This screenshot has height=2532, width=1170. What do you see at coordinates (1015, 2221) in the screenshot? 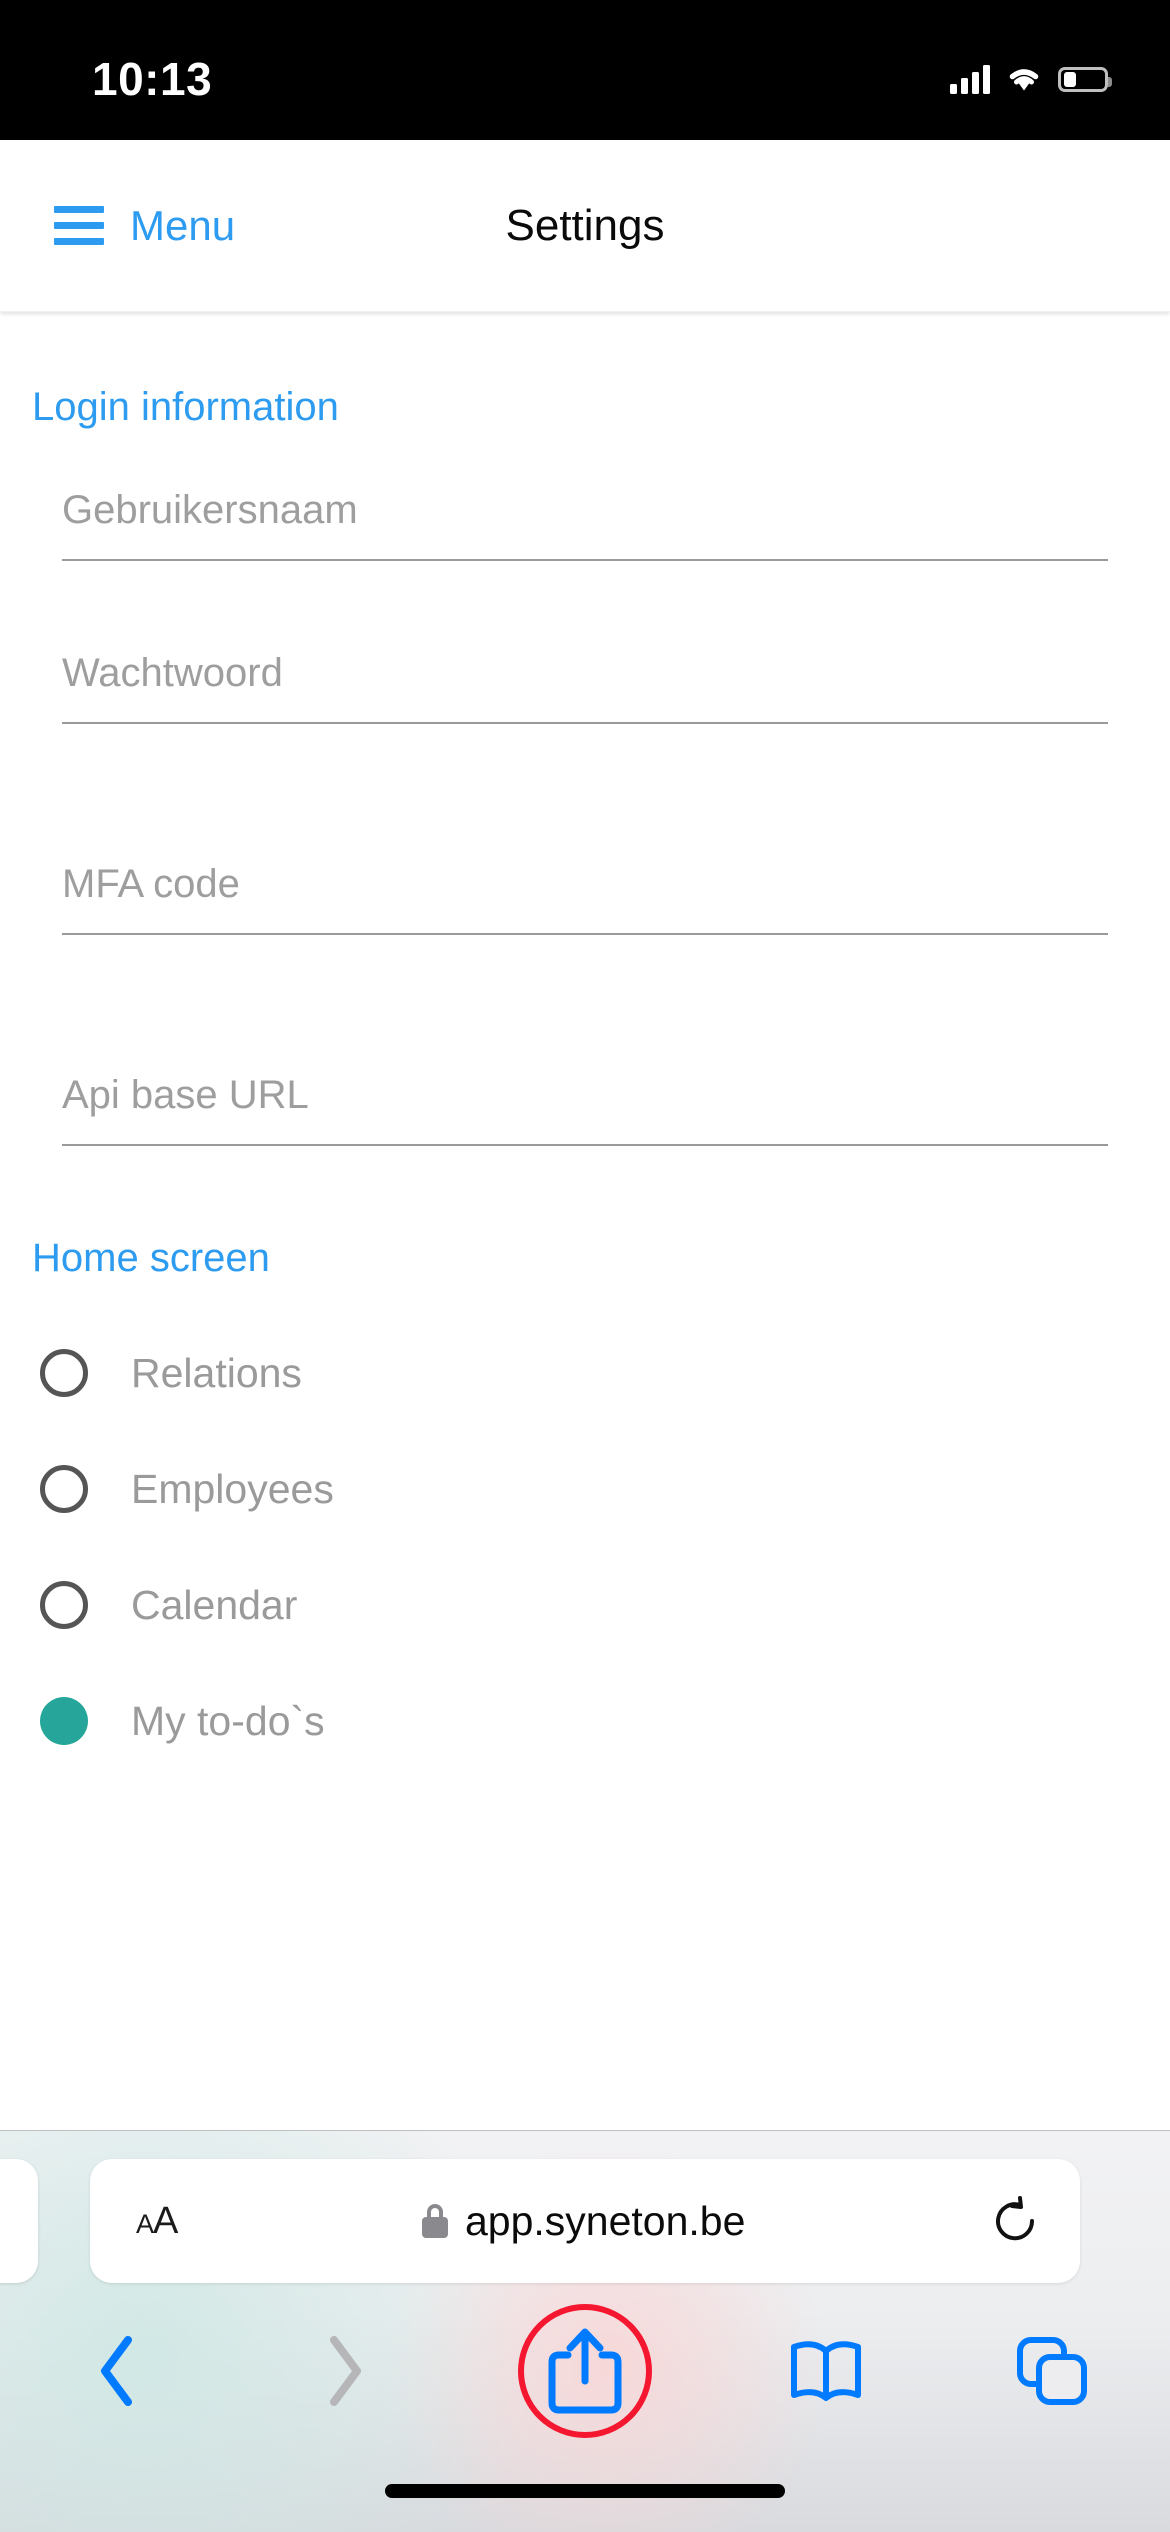
I see `reload-icon` at bounding box center [1015, 2221].